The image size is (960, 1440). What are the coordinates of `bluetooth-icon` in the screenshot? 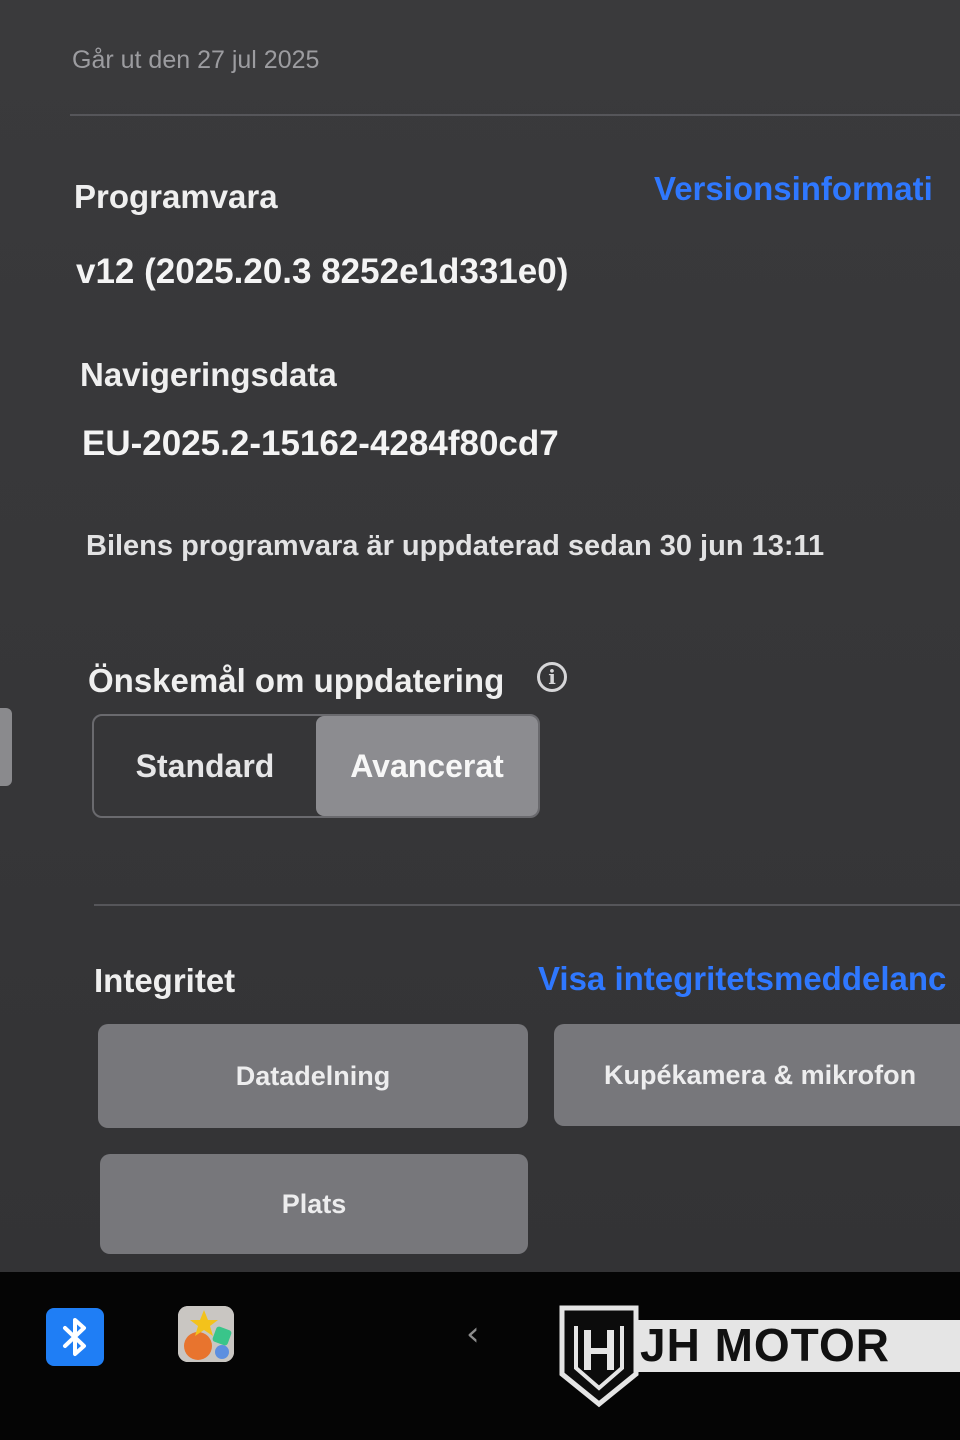 It's located at (75, 1337).